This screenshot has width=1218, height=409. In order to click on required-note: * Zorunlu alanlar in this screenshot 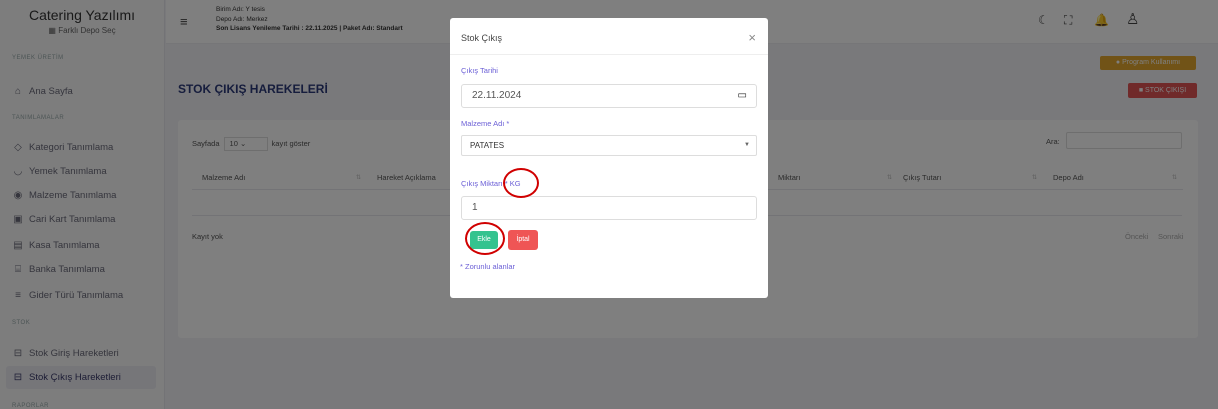, I will do `click(488, 266)`.